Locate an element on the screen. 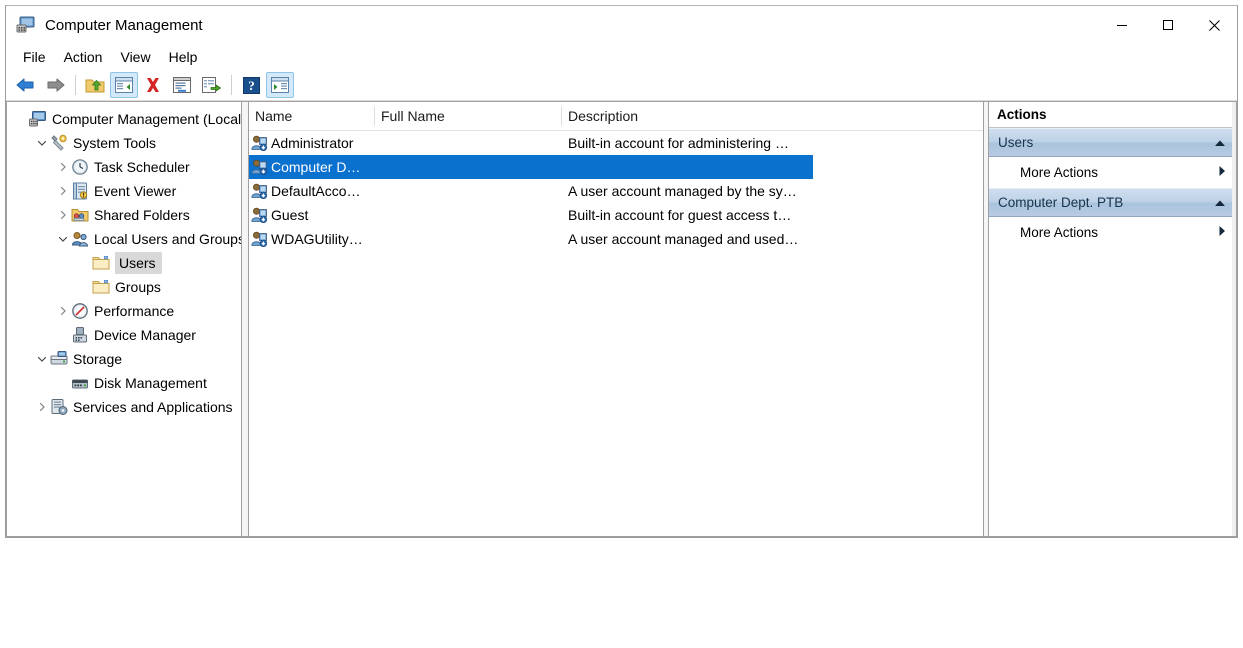 The image size is (1243, 648). storage-icon is located at coordinates (59, 359).